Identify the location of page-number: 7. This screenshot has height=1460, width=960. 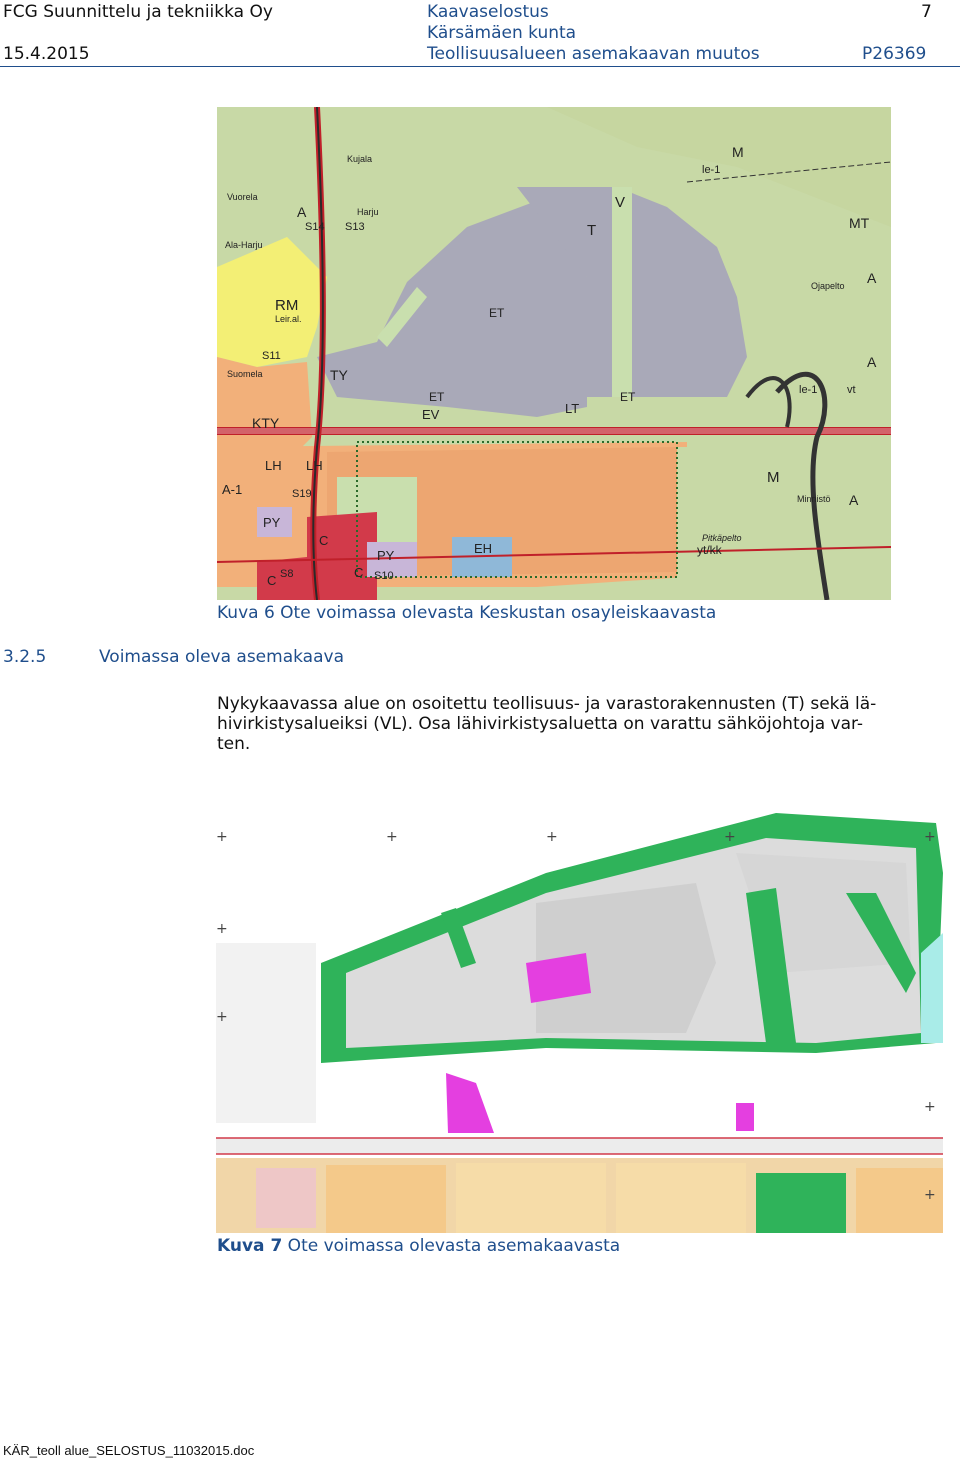
(926, 12).